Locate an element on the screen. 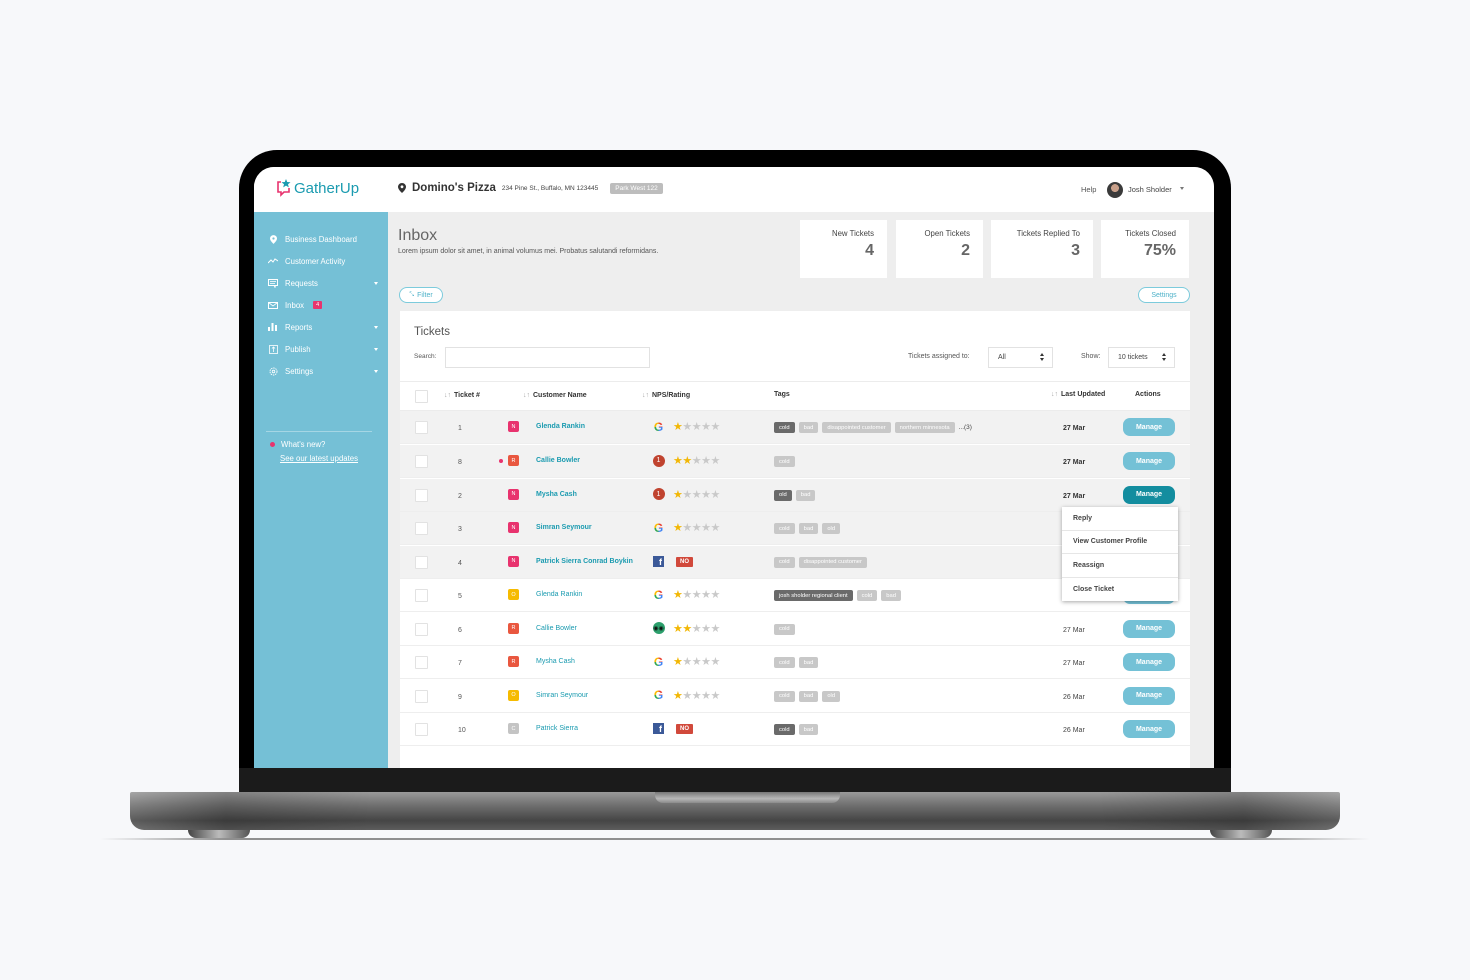 The image size is (1470, 980). sidebar-item-requests: Requests is located at coordinates (323, 283).